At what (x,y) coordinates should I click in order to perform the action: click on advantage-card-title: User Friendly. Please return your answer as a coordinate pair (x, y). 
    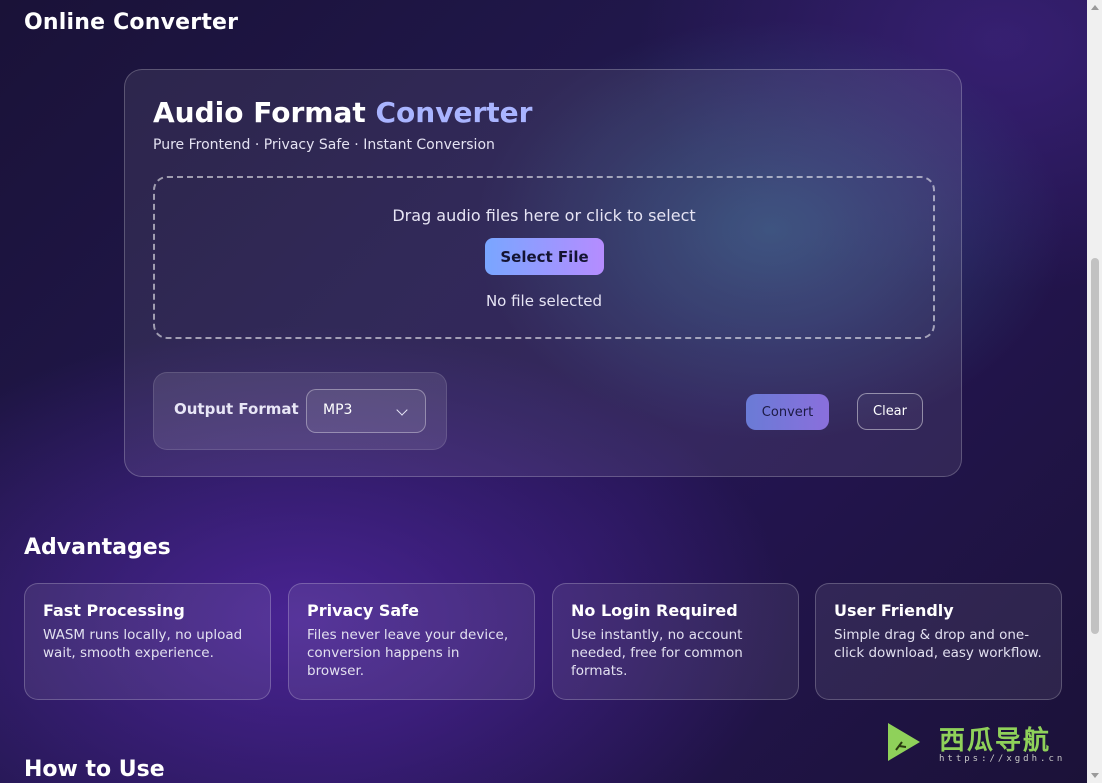
    Looking at the image, I should click on (894, 610).